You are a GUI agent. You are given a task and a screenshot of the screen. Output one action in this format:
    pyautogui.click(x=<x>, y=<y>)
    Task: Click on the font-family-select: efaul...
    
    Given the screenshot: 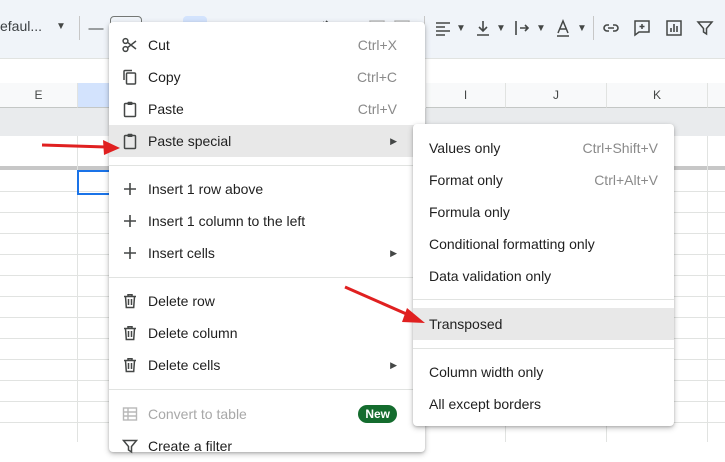 What is the action you would take?
    pyautogui.click(x=21, y=26)
    